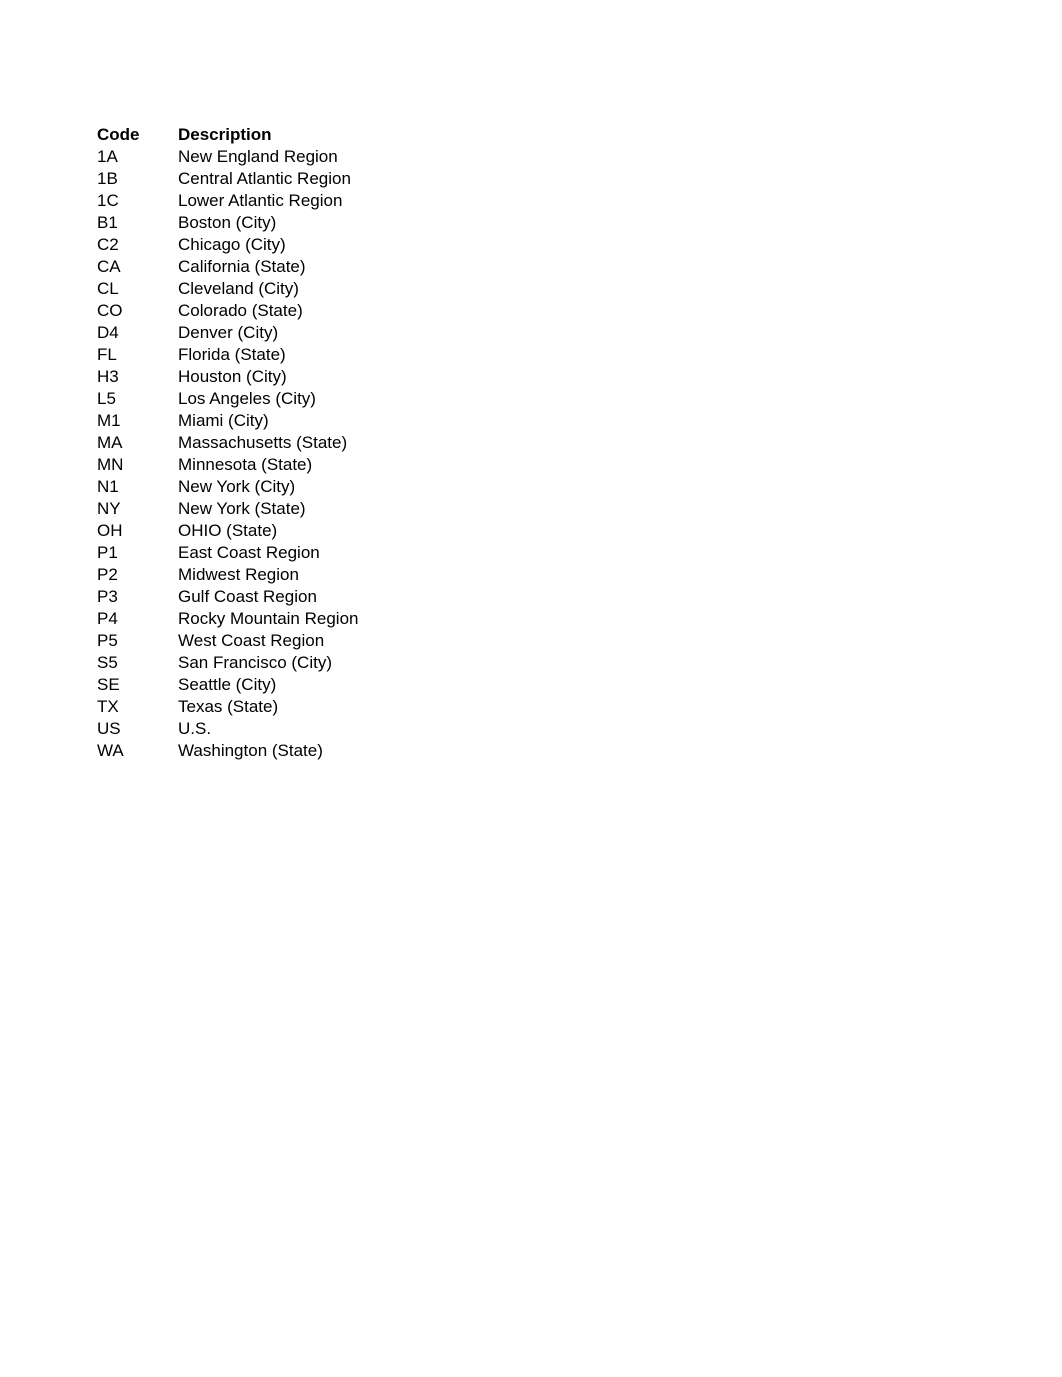  What do you see at coordinates (108, 706) in the screenshot?
I see `cell-code: TX` at bounding box center [108, 706].